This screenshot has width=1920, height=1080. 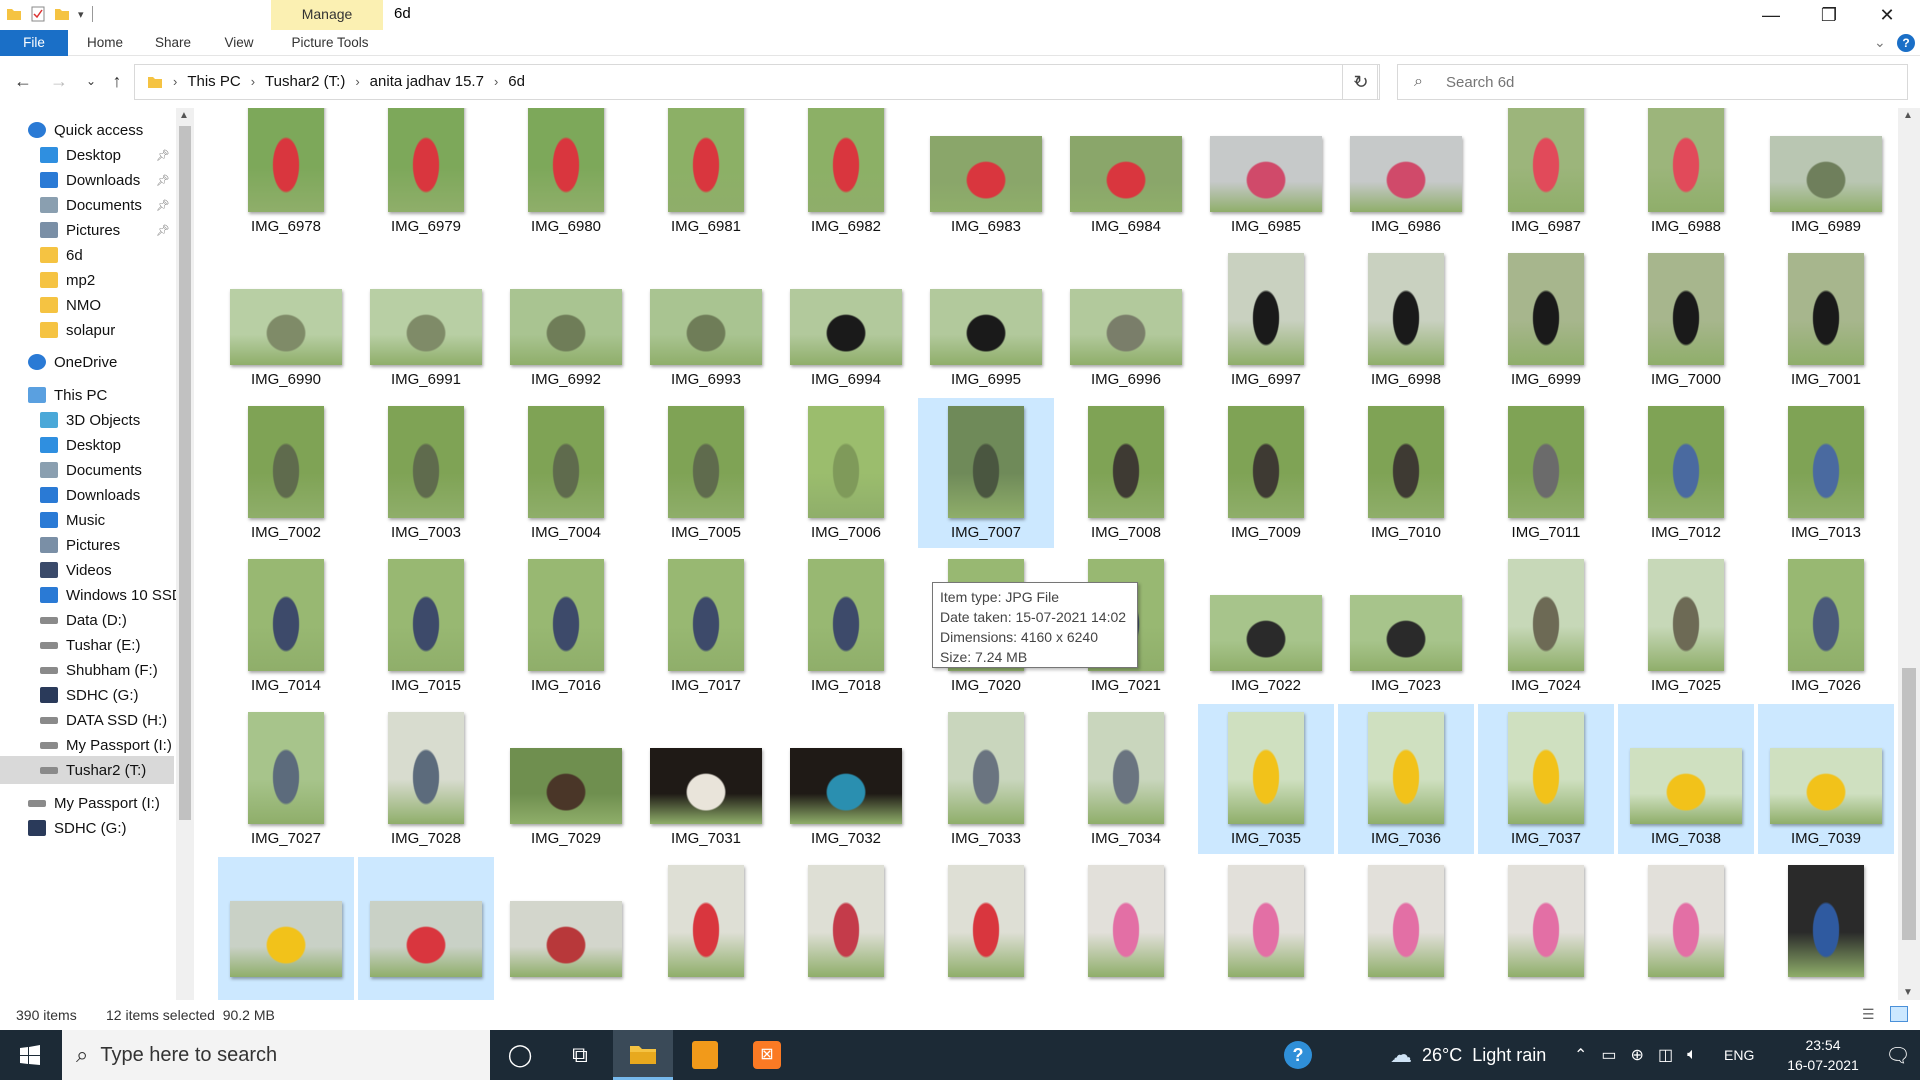 What do you see at coordinates (87, 720) in the screenshot?
I see `sidebar-item-data-ssd-h: DATA SSD (H:)` at bounding box center [87, 720].